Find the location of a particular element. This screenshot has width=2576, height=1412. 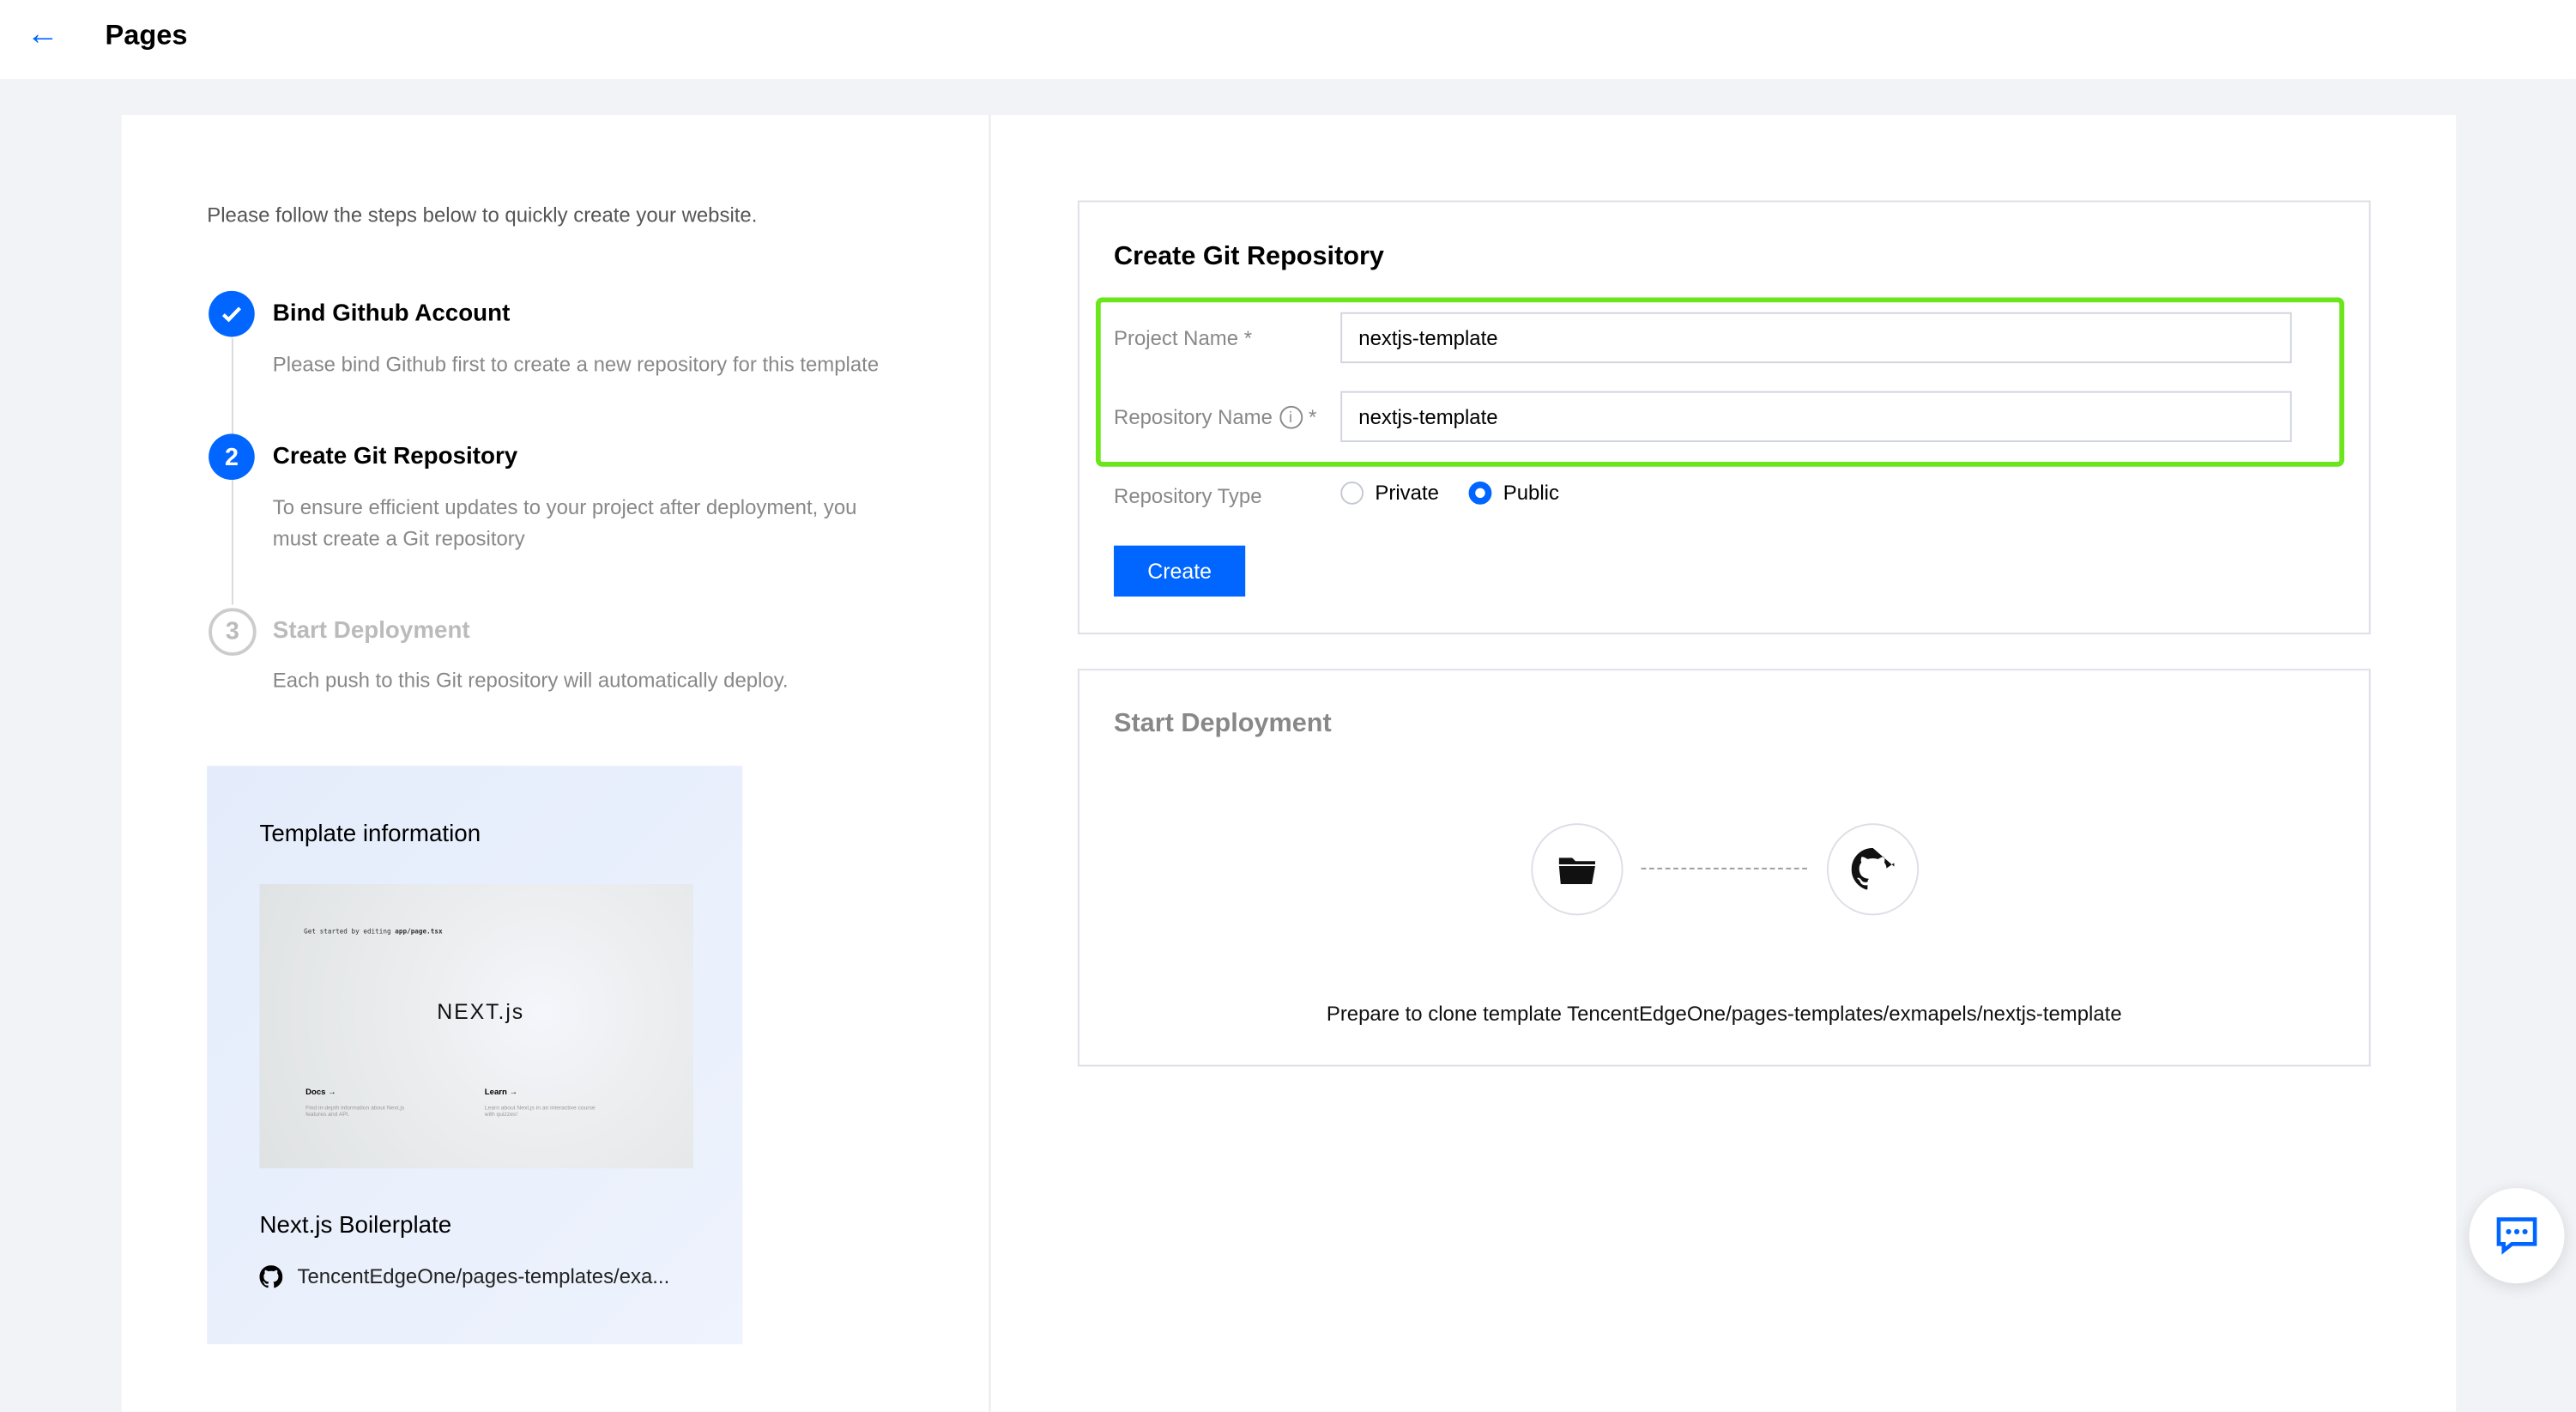

info-icon: i is located at coordinates (1291, 417).